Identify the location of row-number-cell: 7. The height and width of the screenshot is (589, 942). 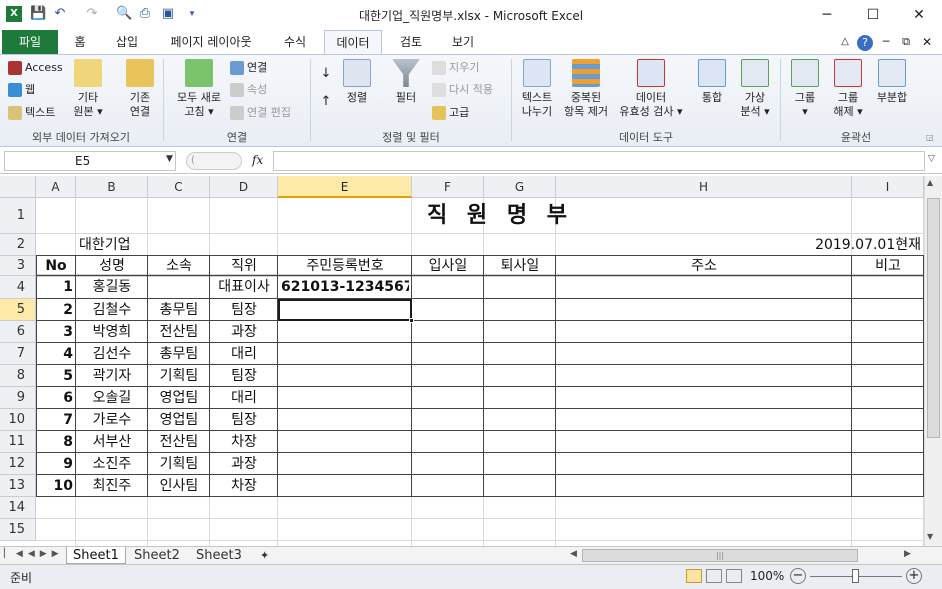
(56, 420).